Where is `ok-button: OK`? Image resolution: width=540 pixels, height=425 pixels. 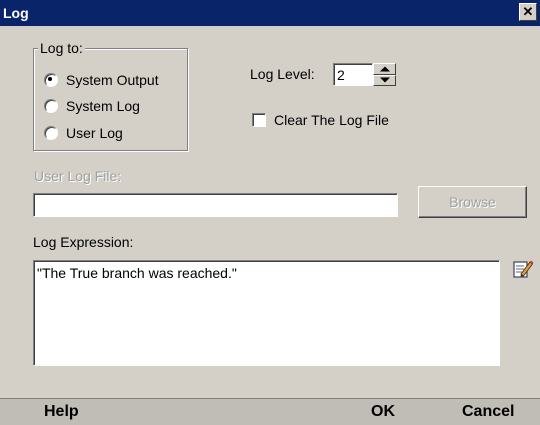 ok-button: OK is located at coordinates (383, 412).